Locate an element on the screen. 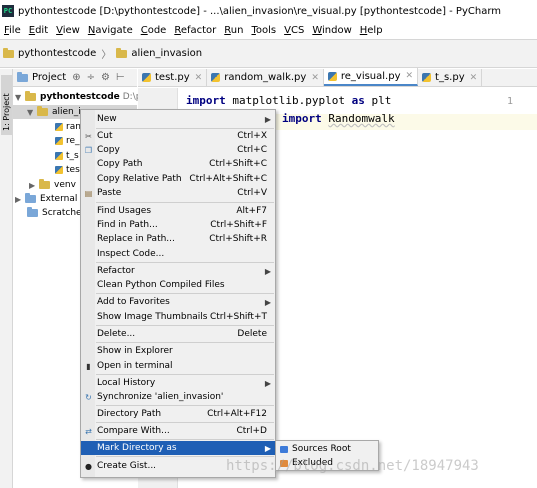  menu-view: View is located at coordinates (68, 30).